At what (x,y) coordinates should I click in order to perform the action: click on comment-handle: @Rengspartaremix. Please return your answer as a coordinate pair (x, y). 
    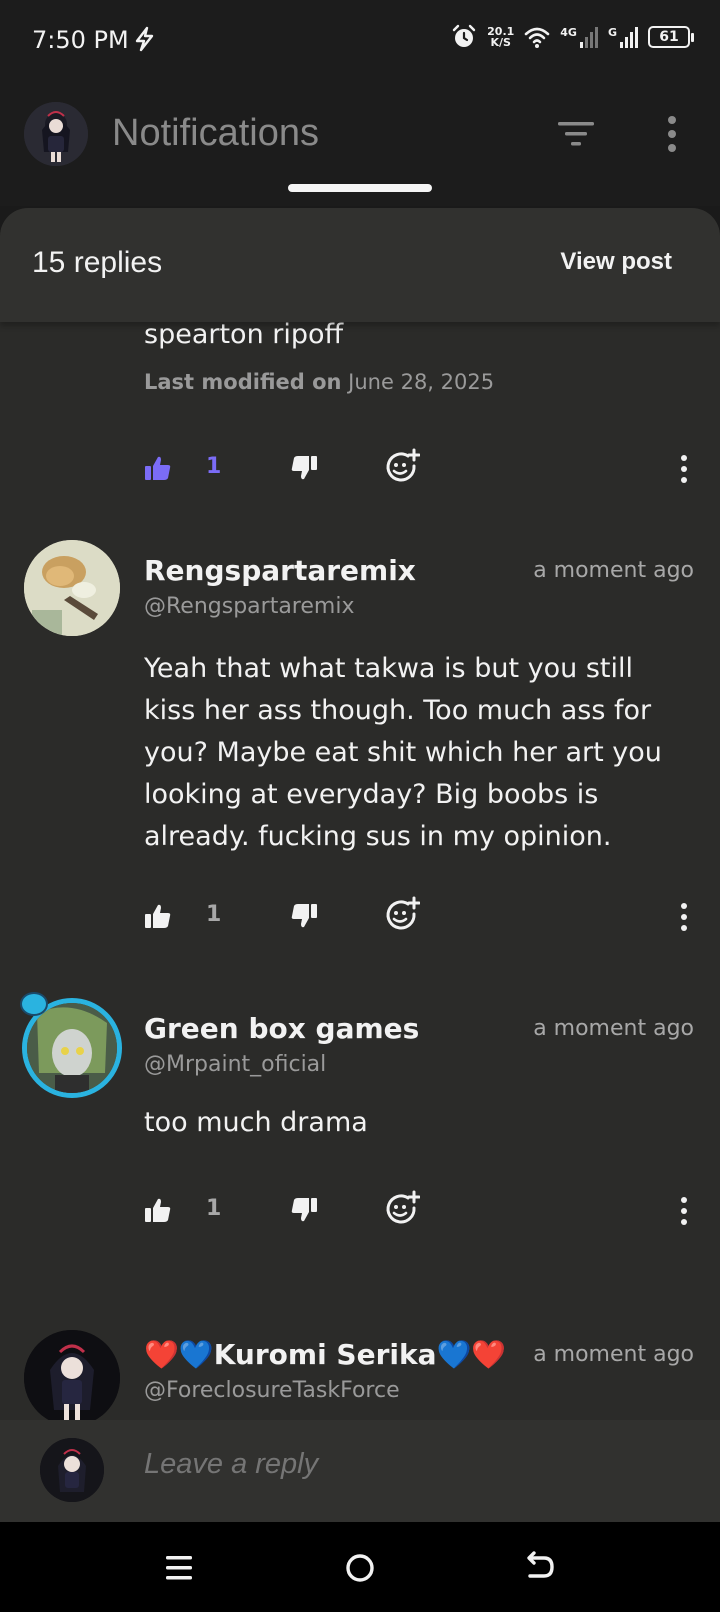
    Looking at the image, I should click on (249, 606).